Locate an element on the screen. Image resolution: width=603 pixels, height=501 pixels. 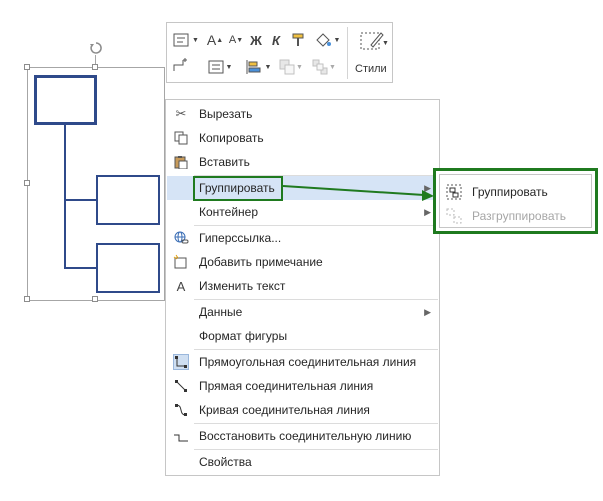
submenu-item-group: Группировать is located at coordinates (516, 192).